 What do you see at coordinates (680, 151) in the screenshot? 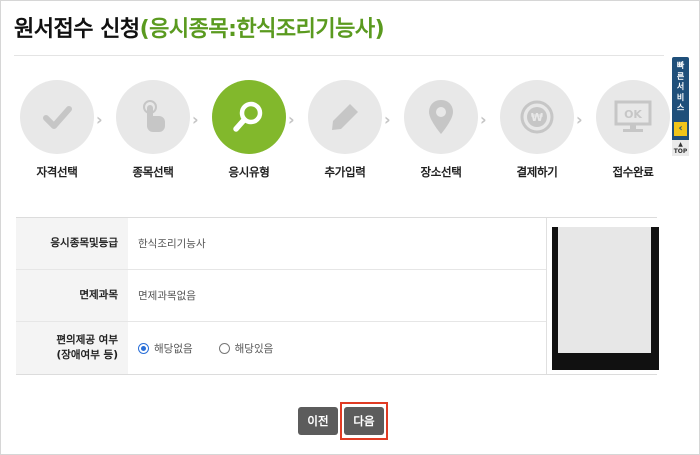
I see `top-label: TOP` at bounding box center [680, 151].